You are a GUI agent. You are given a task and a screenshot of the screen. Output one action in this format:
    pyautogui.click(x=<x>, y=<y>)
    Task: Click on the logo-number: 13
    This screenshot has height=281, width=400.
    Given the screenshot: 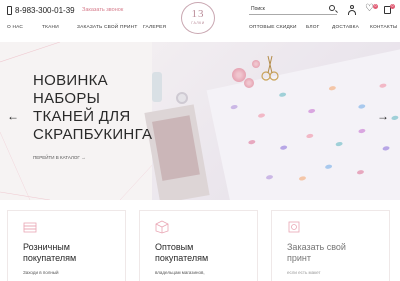 What is the action you would take?
    pyautogui.click(x=198, y=14)
    